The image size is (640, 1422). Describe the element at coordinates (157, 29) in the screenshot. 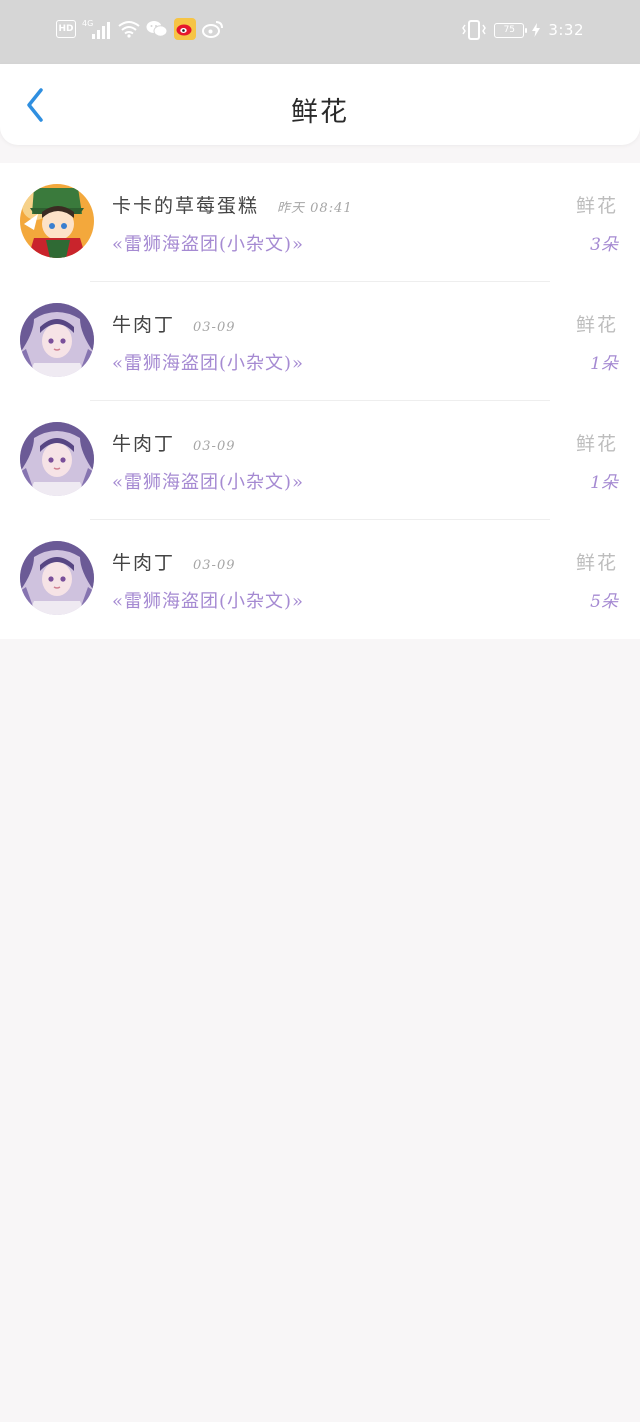

I see `wechat-icon` at that location.